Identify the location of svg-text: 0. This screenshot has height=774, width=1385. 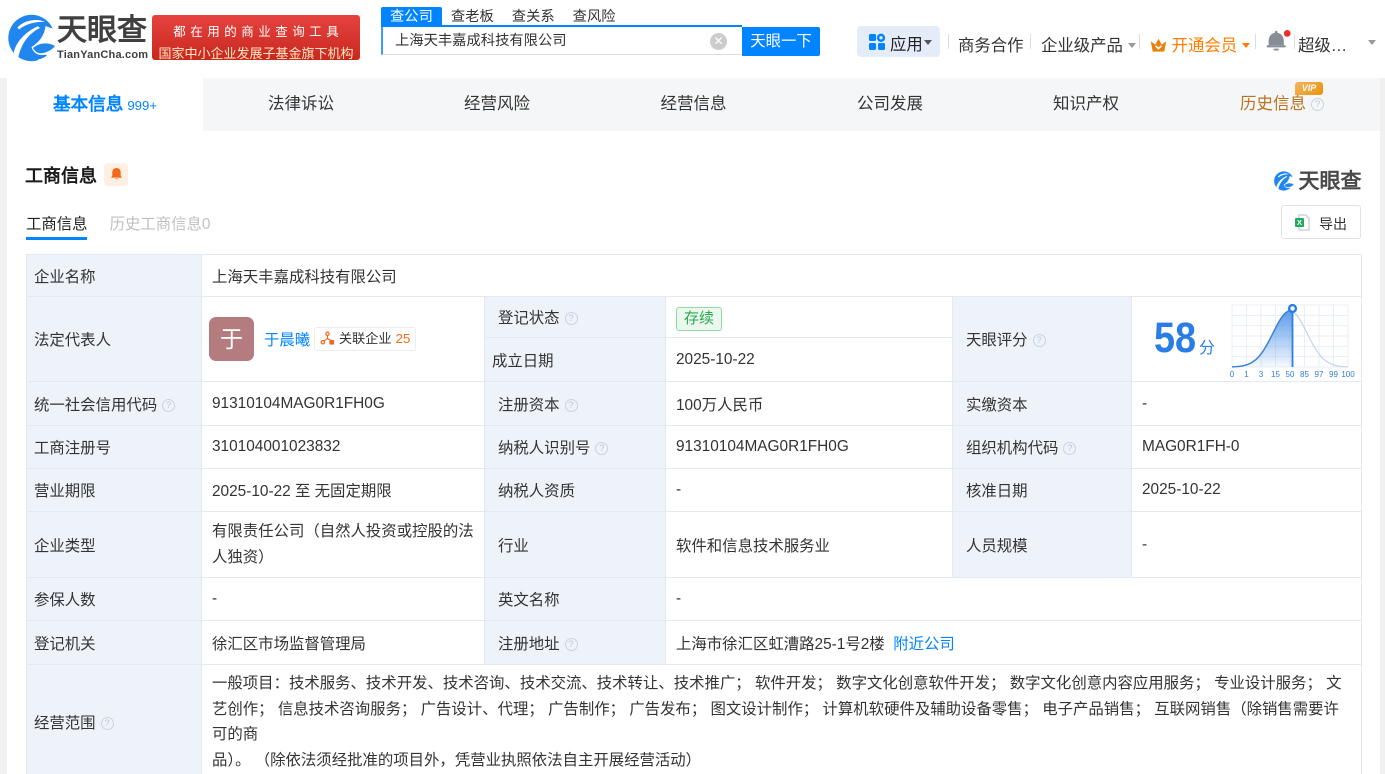
(1232, 374).